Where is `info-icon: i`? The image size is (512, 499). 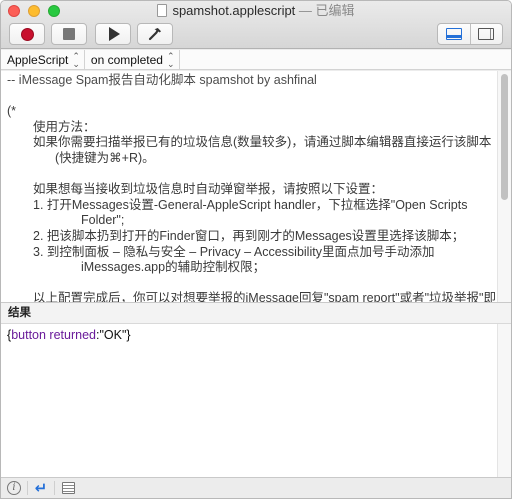 info-icon: i is located at coordinates (14, 488).